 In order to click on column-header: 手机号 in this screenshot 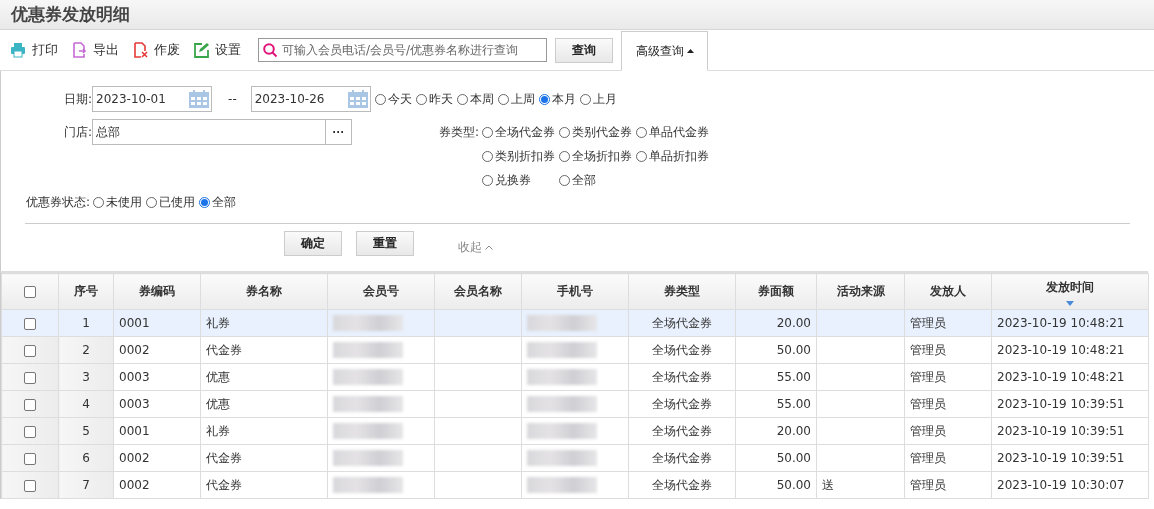, I will do `click(575, 291)`.